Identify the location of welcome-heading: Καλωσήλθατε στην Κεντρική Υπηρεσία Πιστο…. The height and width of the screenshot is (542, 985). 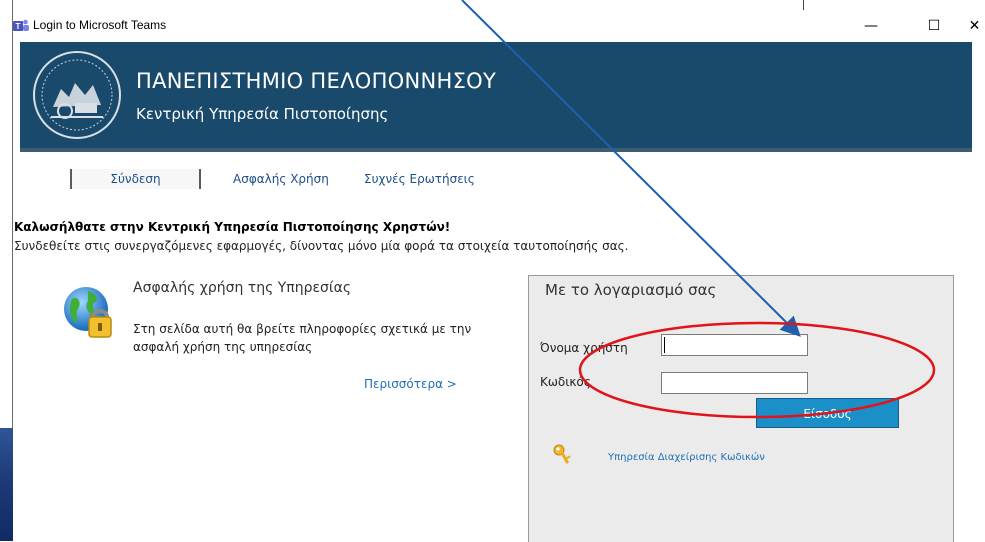
(232, 227).